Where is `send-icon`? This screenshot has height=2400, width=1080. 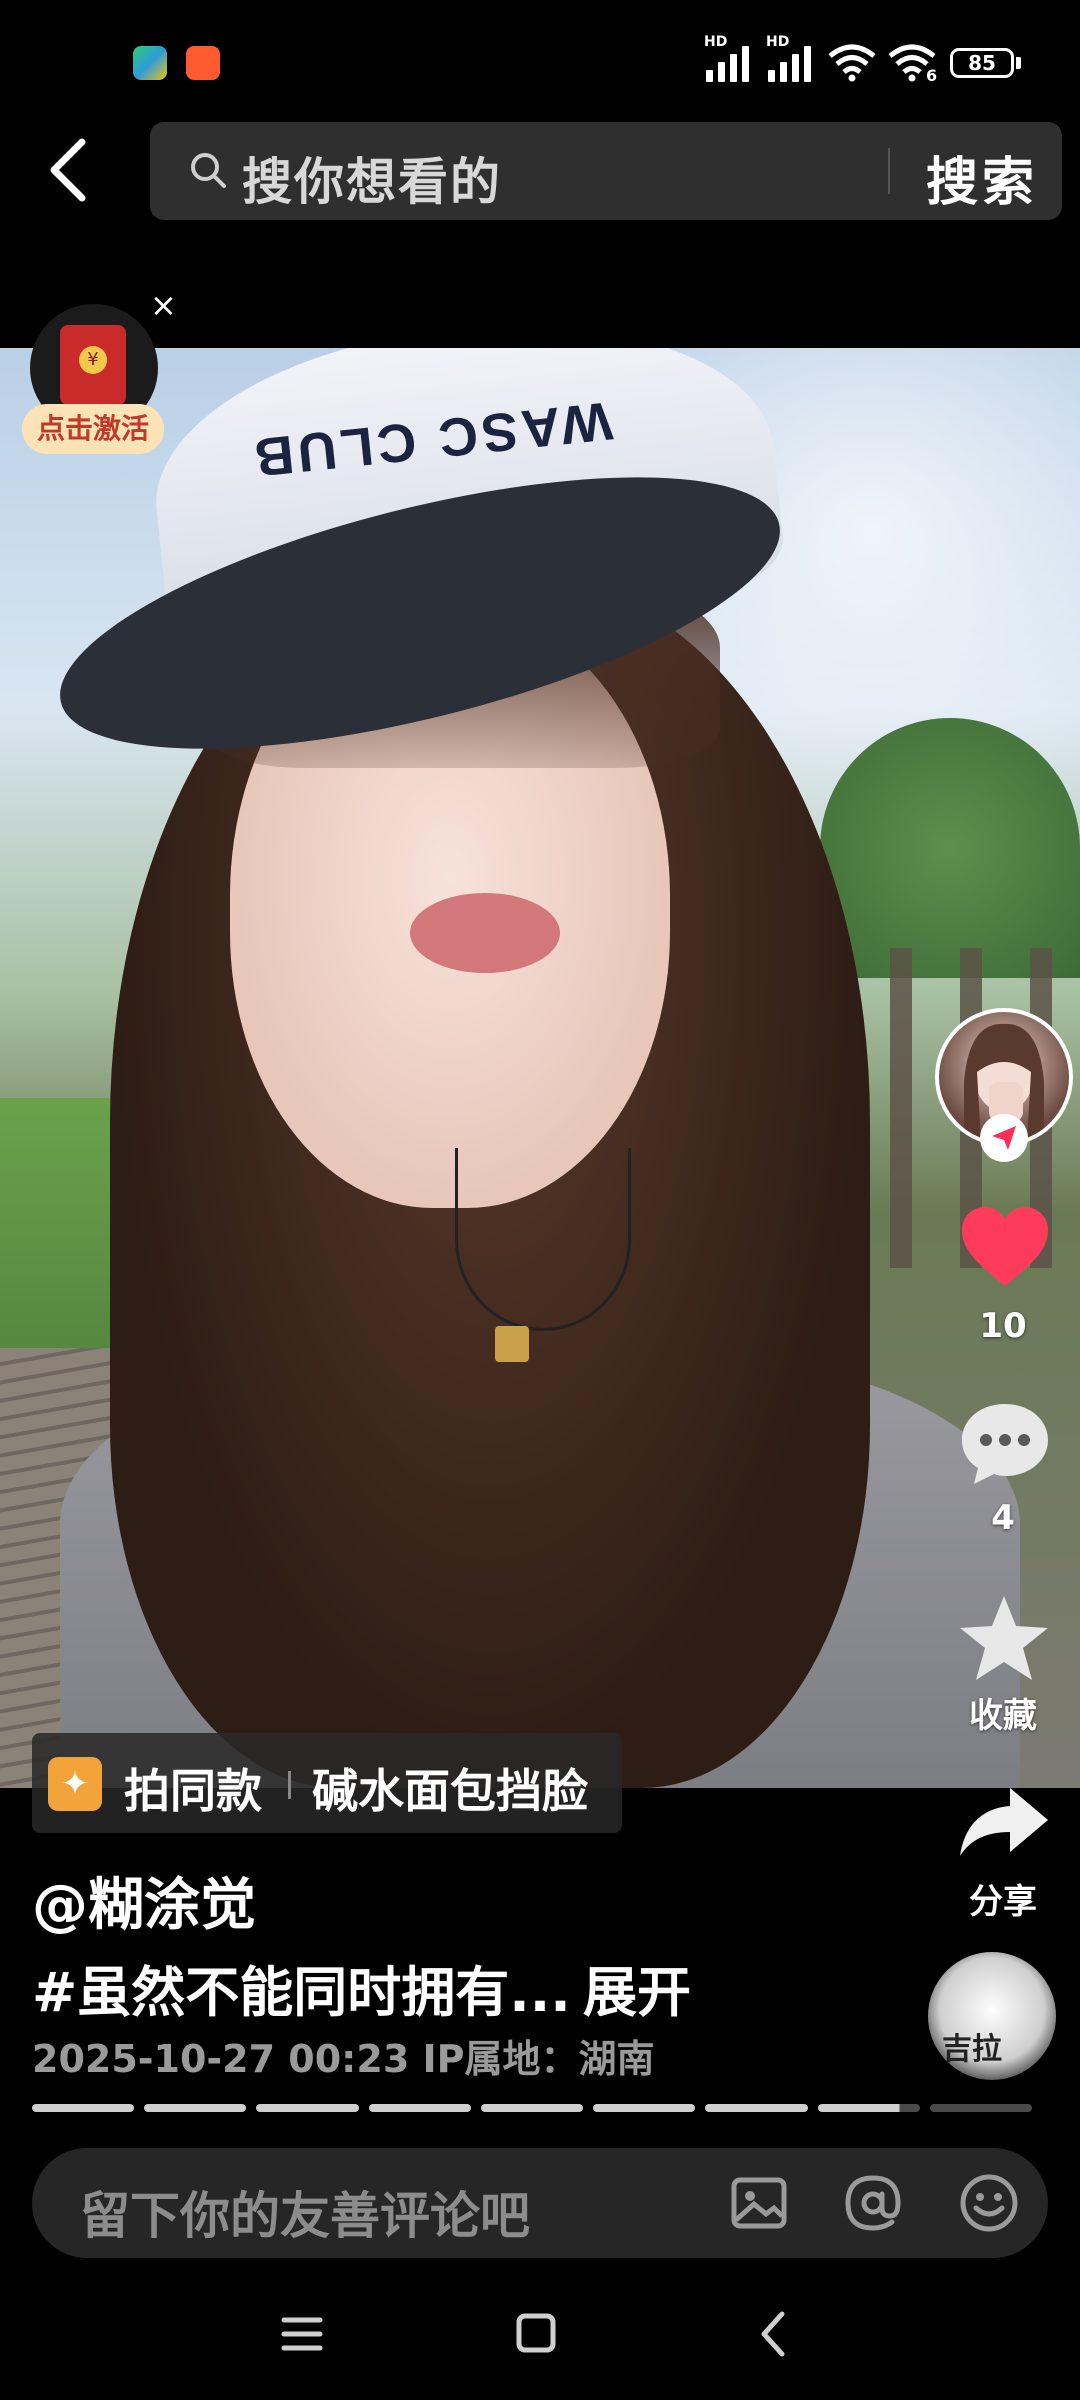 send-icon is located at coordinates (1004, 1138).